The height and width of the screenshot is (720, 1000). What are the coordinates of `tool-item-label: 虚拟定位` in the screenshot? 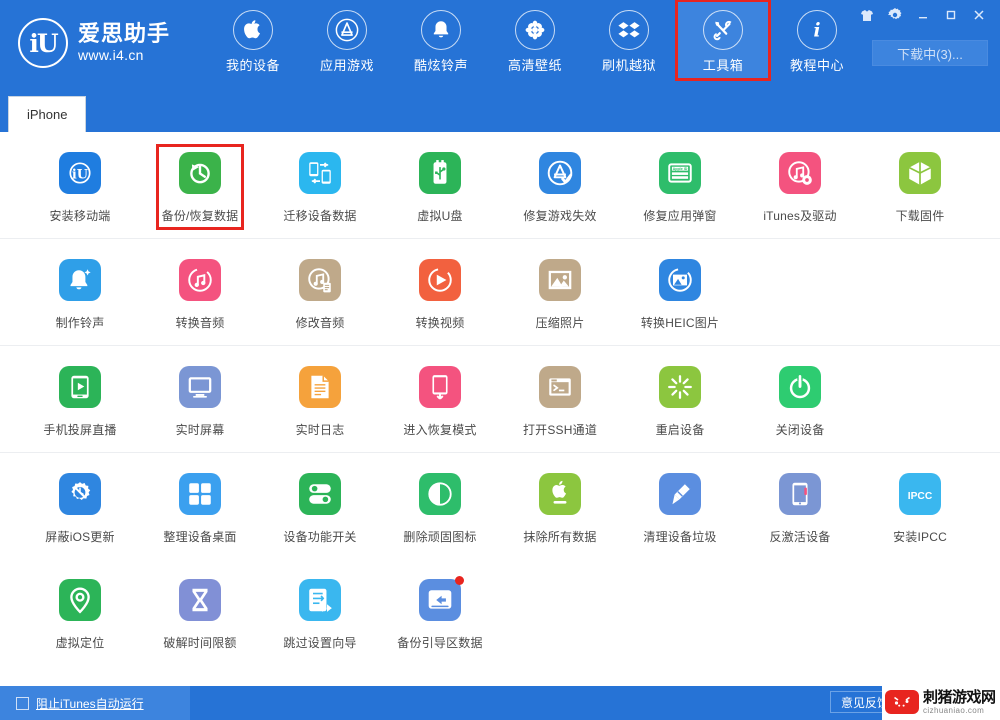 It's located at (80, 643).